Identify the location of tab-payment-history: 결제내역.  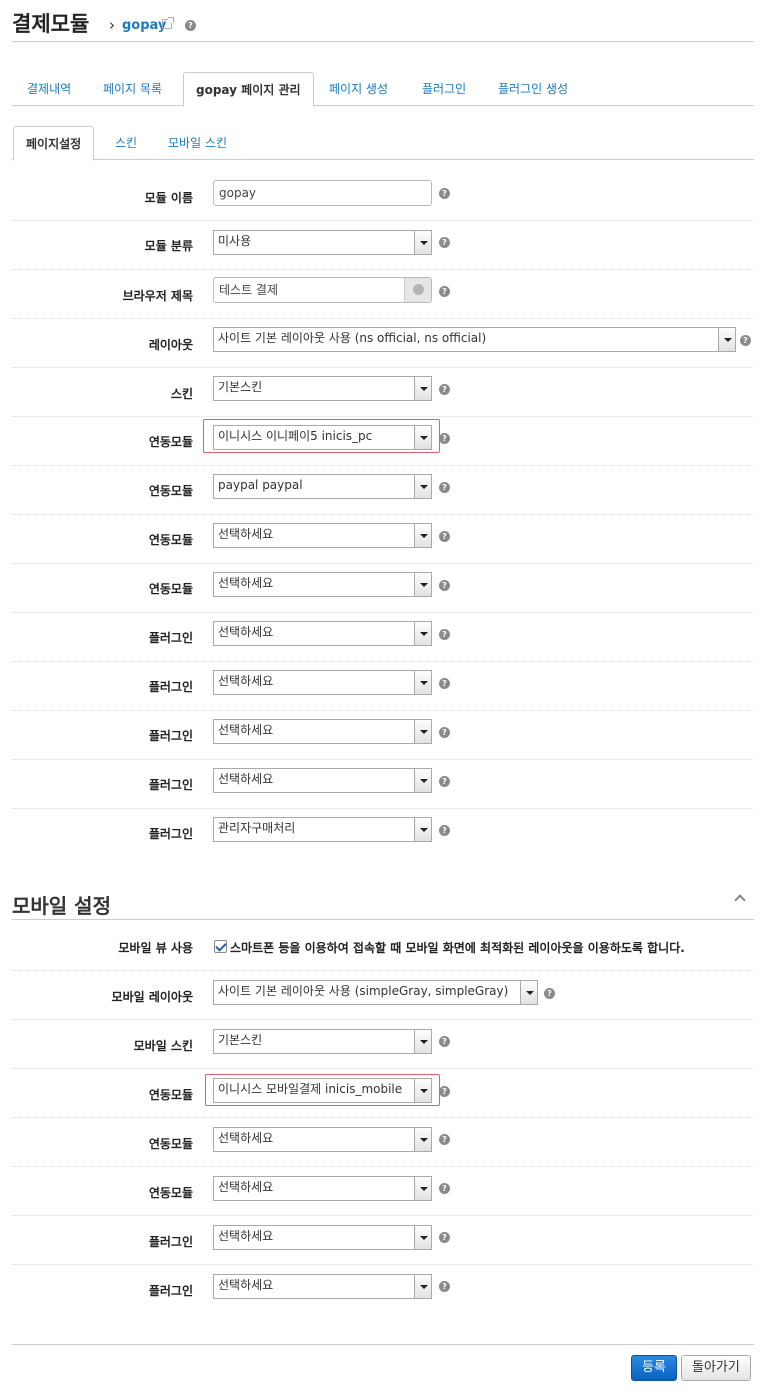
(49, 89).